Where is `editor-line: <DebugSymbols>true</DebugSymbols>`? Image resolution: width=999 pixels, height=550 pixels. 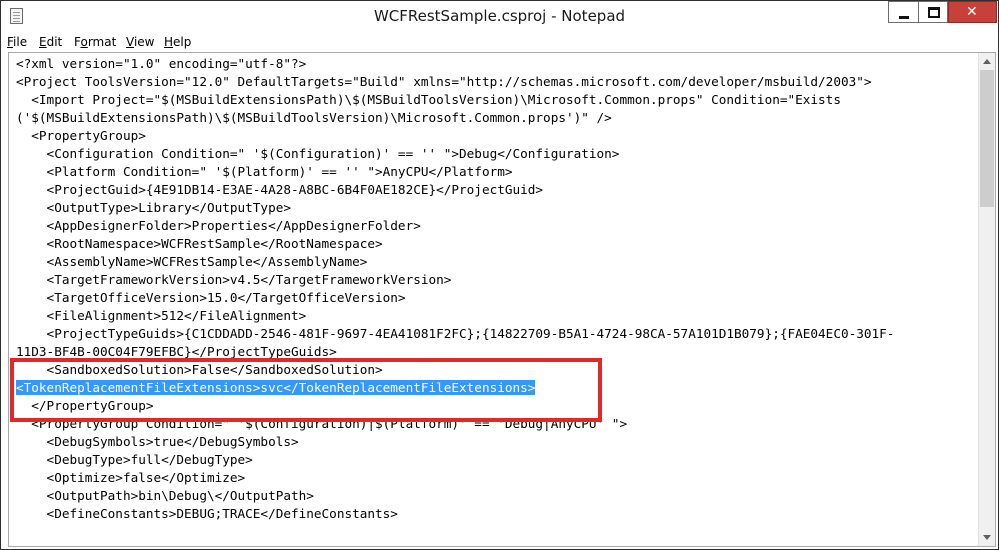 editor-line: <DebugSymbols>true</DebugSymbols> is located at coordinates (157, 441).